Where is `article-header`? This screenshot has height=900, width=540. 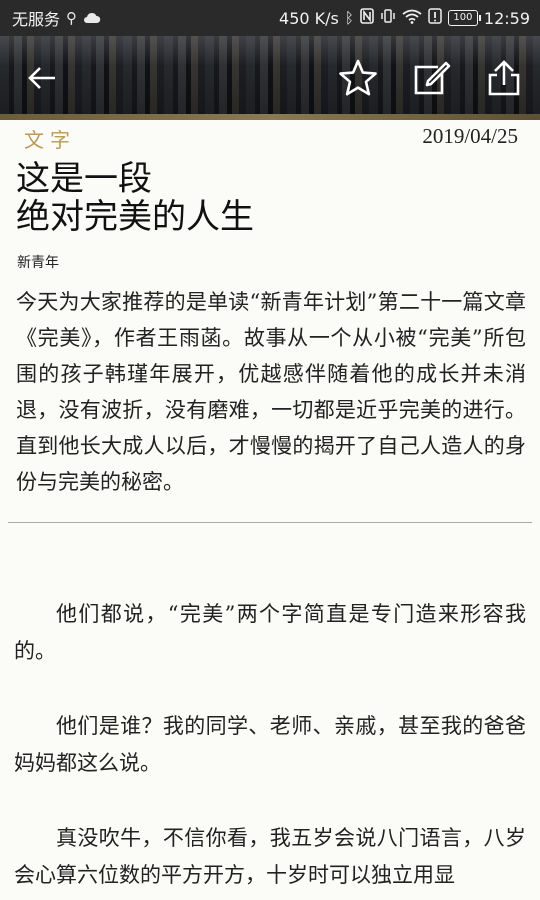
article-header is located at coordinates (270, 78).